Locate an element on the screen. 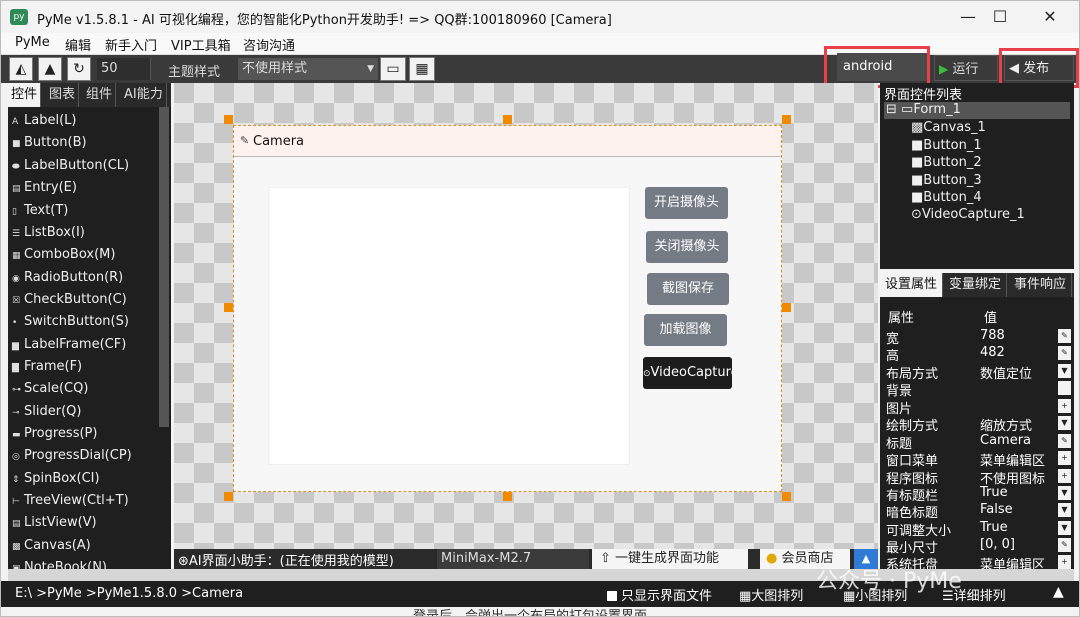 Image resolution: width=1080 pixels, height=617 pixels. widget-canvas: ▩ Canvas(A) is located at coordinates (51, 545).